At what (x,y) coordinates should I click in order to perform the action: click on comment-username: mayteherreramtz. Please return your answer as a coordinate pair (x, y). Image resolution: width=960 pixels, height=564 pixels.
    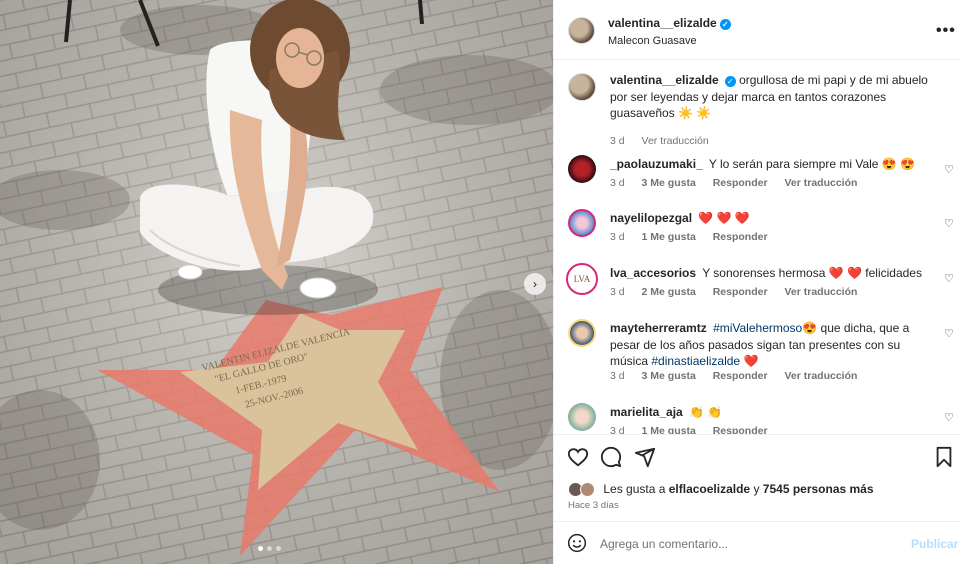
    Looking at the image, I should click on (658, 328).